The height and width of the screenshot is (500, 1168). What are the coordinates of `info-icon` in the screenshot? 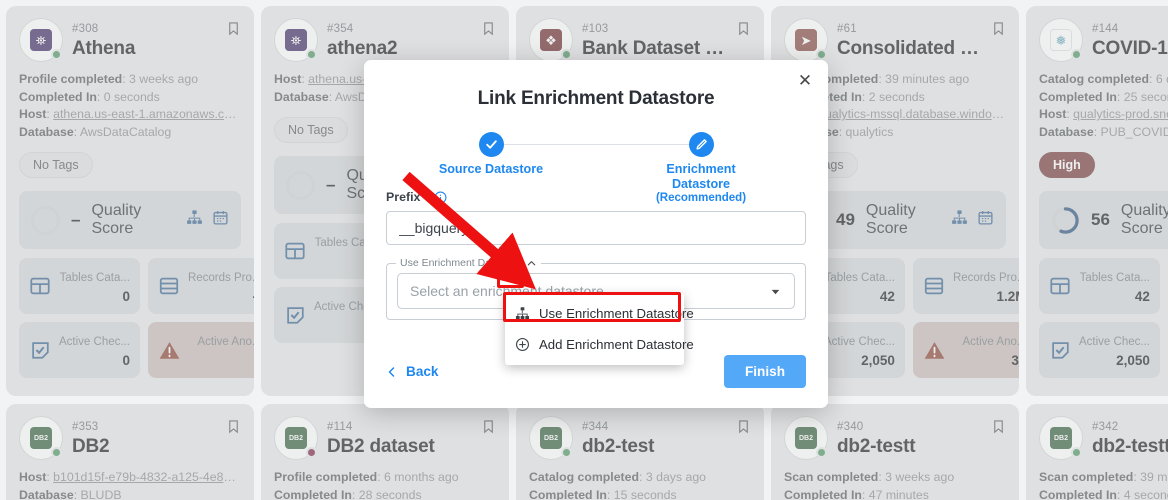 It's located at (440, 197).